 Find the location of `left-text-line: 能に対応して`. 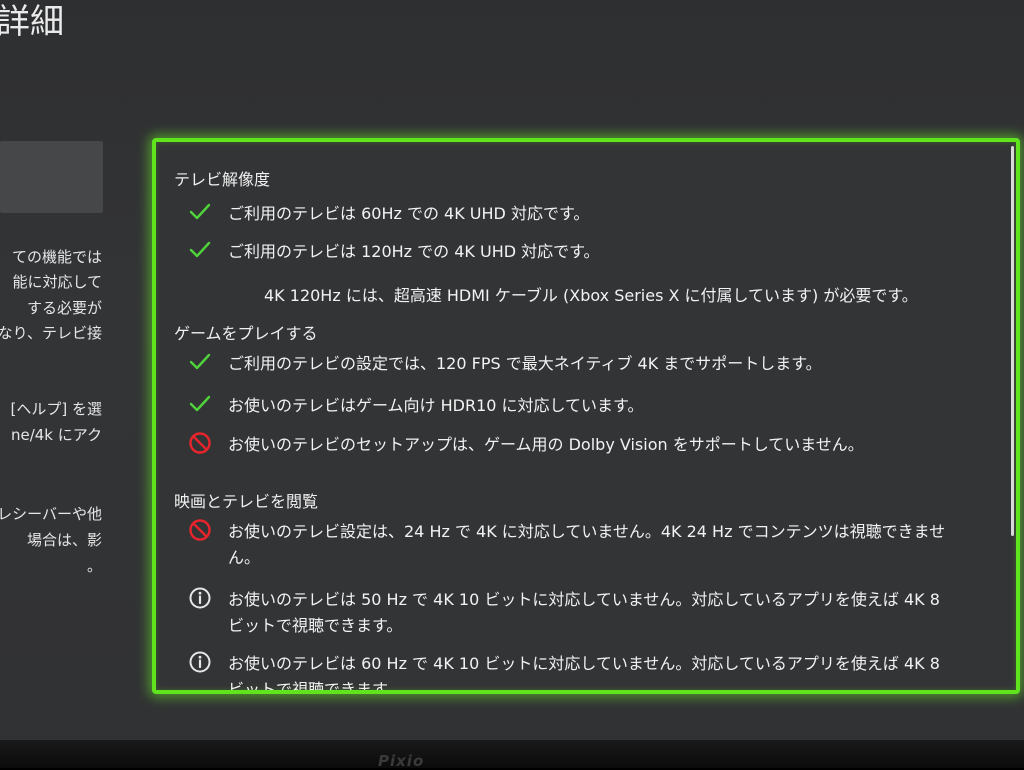

left-text-line: 能に対応して is located at coordinates (57, 282).